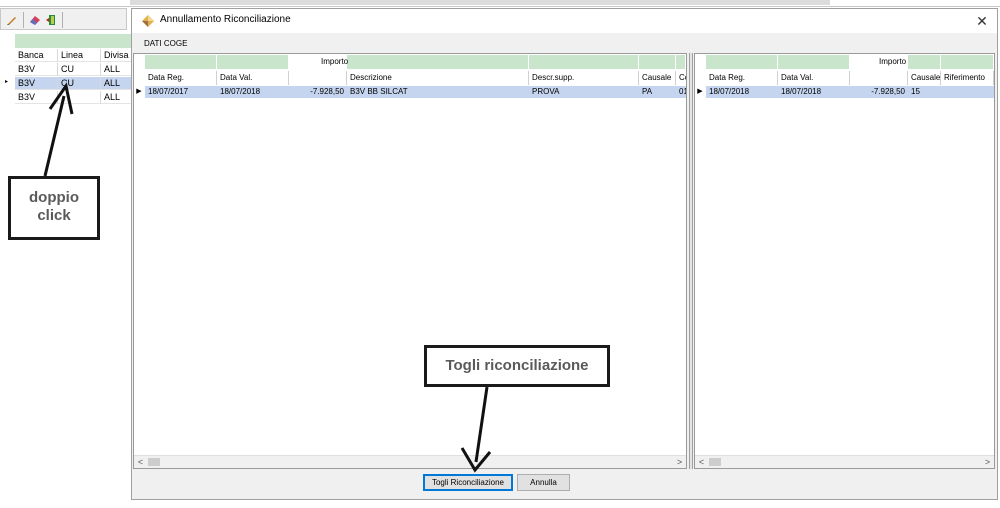 Image resolution: width=1000 pixels, height=508 pixels. Describe the element at coordinates (58, 129) in the screenshot. I see `arrow-to-grid-row` at that location.